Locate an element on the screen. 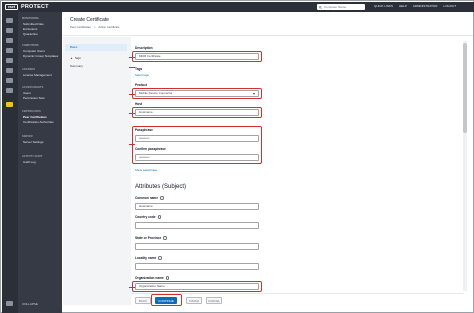 This screenshot has width=474, height=313. common-name-label: Common name is located at coordinates (149, 198).